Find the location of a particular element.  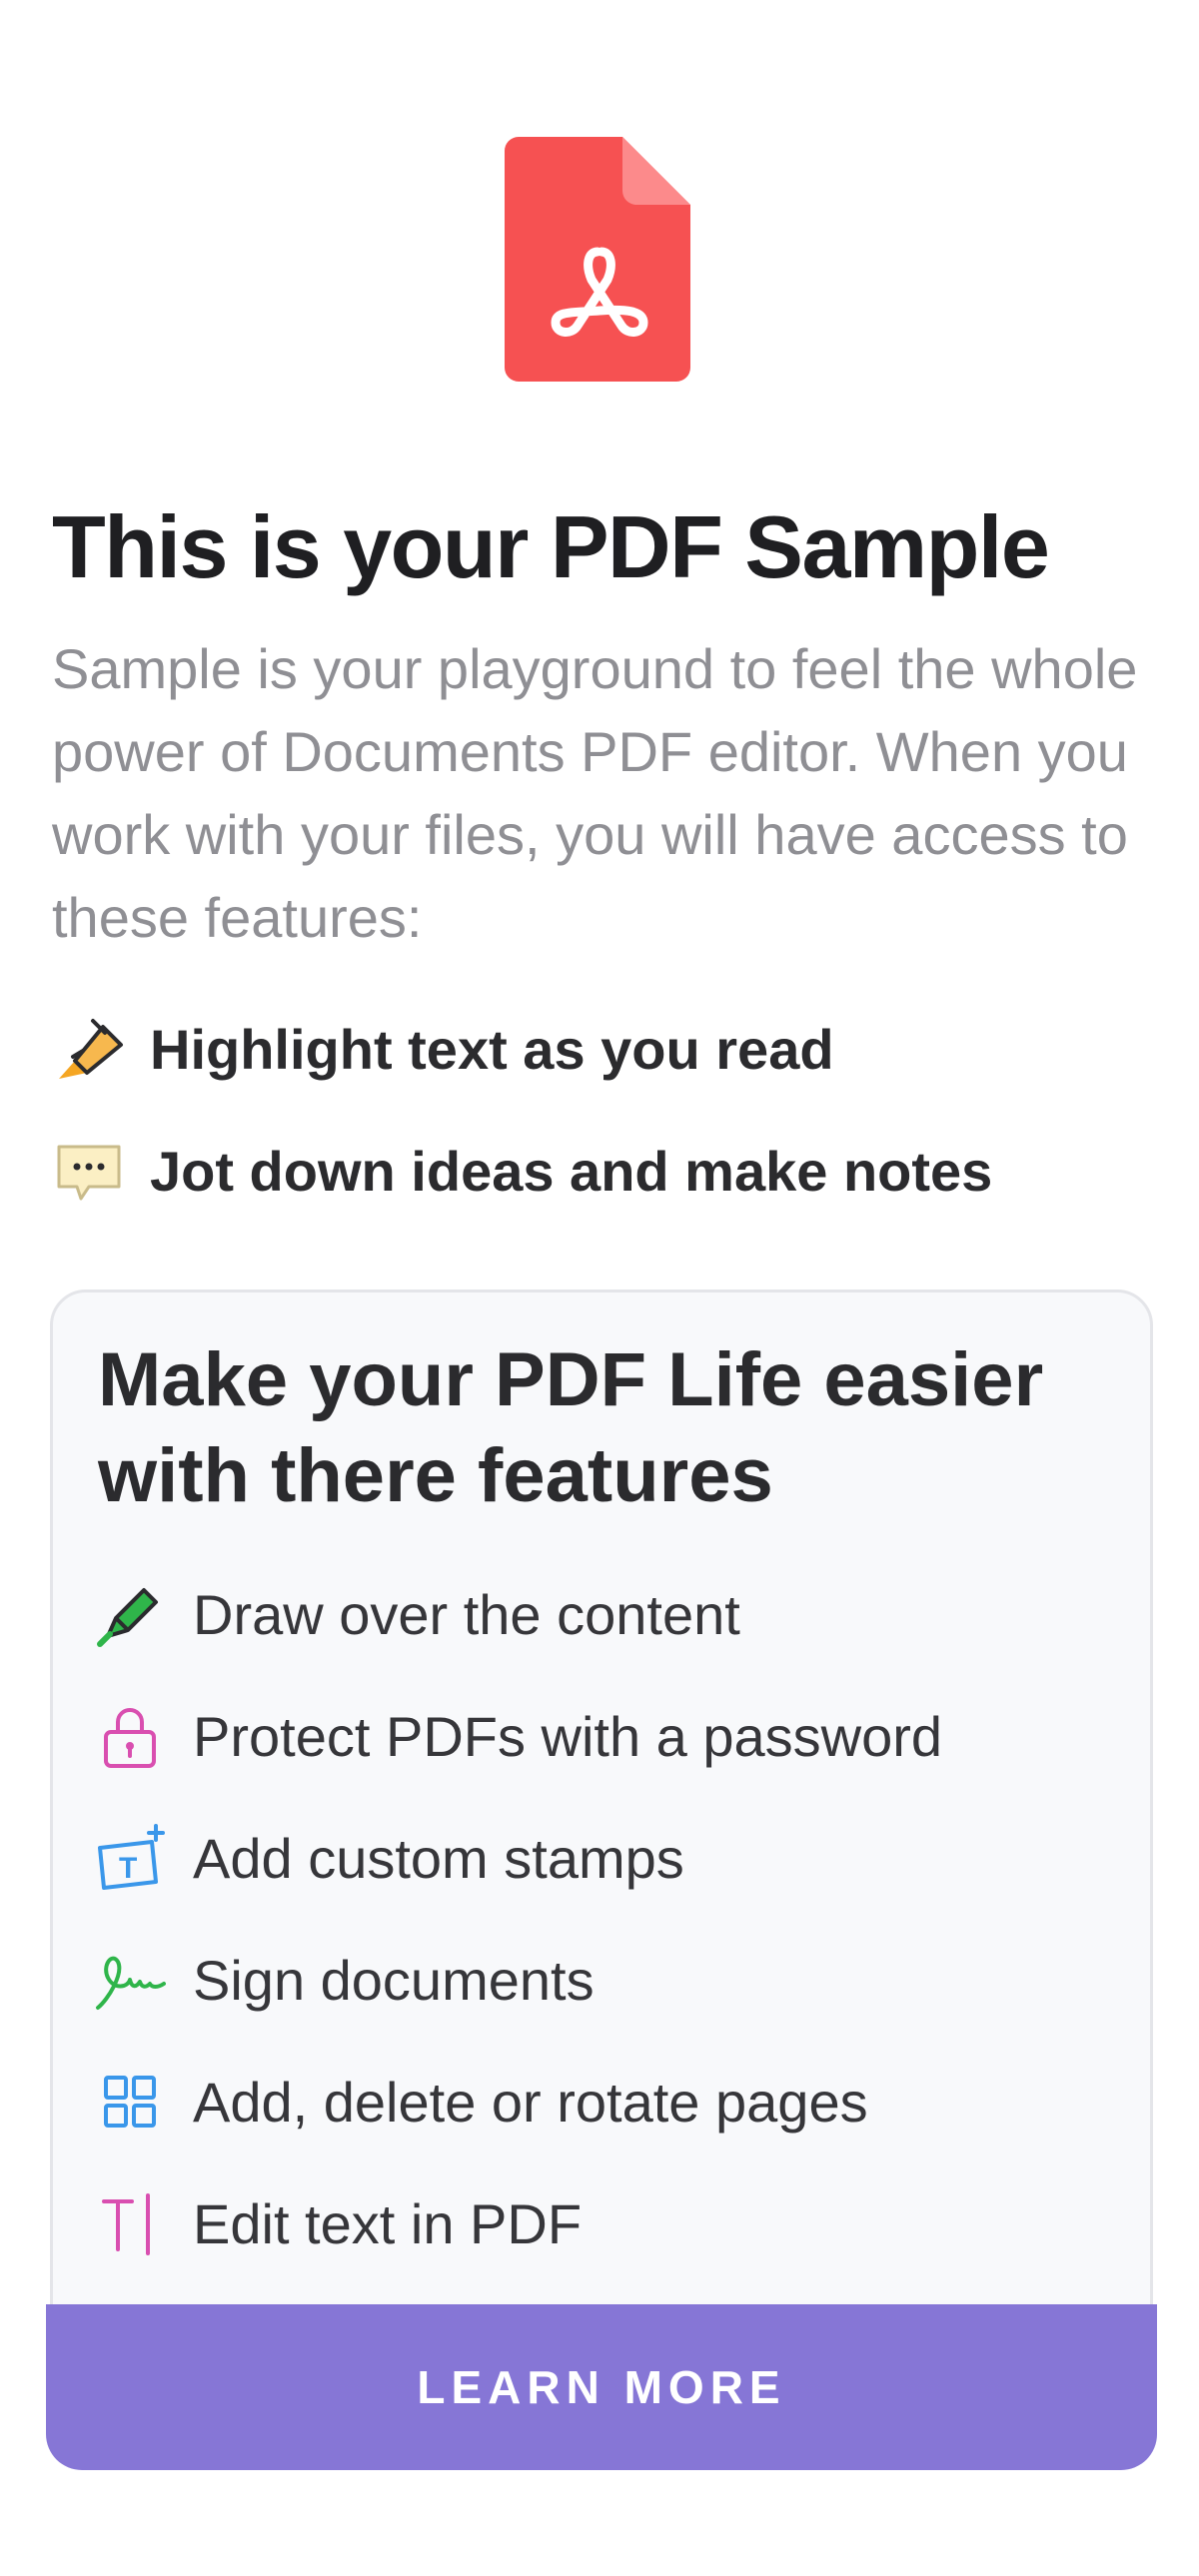

highlighter-icon is located at coordinates (89, 1049).